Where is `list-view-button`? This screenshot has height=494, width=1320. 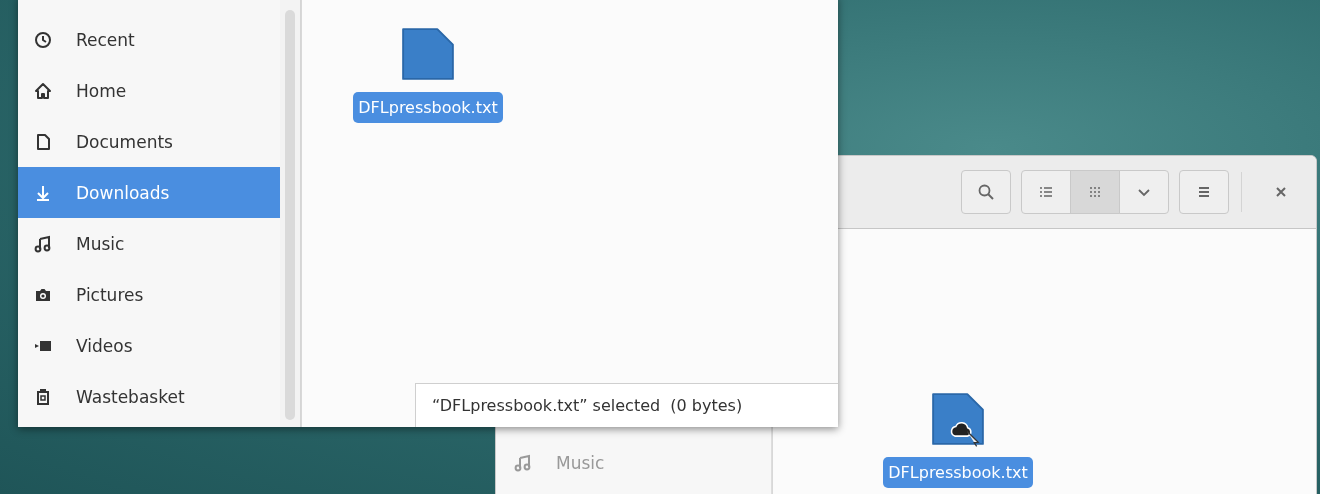
list-view-button is located at coordinates (1046, 192).